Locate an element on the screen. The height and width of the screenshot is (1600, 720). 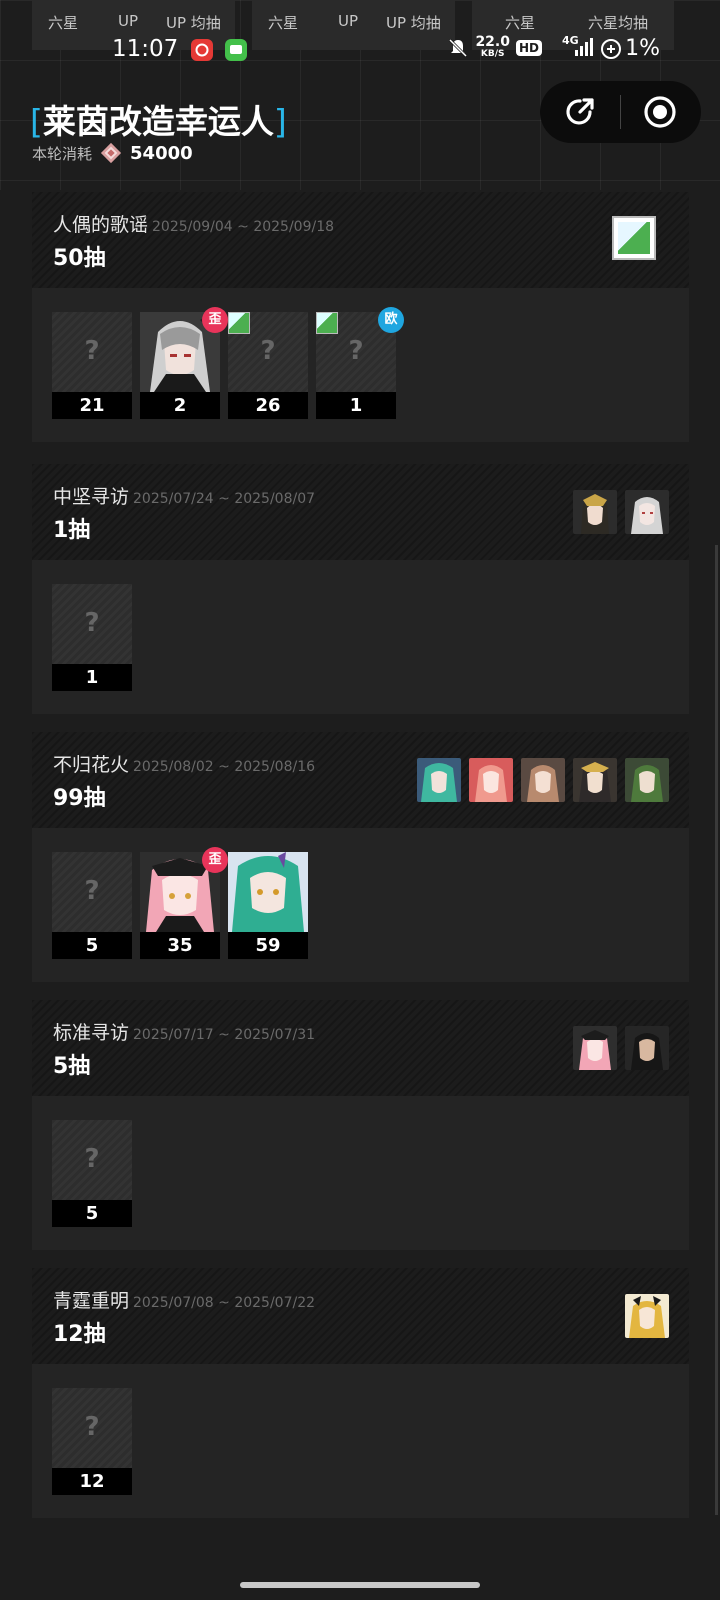
cost-value: 54000 is located at coordinates (161, 153).